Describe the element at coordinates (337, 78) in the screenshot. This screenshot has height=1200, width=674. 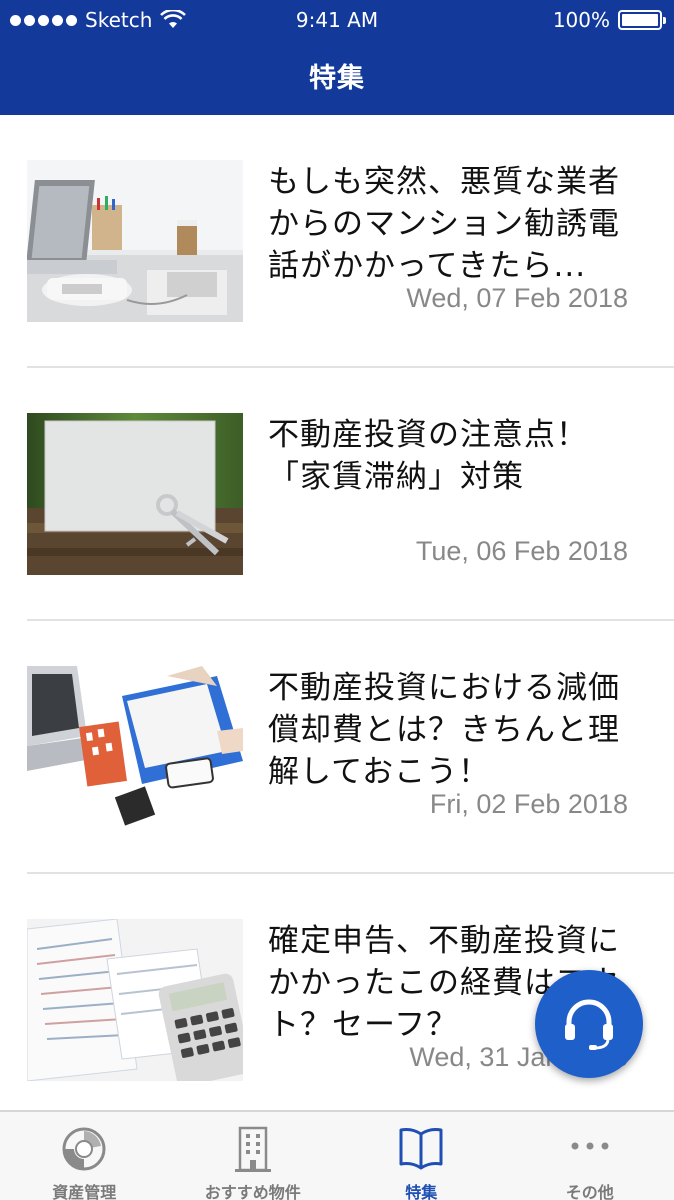
I see `page-title: 特集` at that location.